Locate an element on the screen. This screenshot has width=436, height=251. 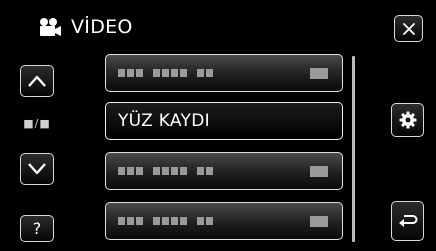
chevron-up-icon is located at coordinates (37, 81).